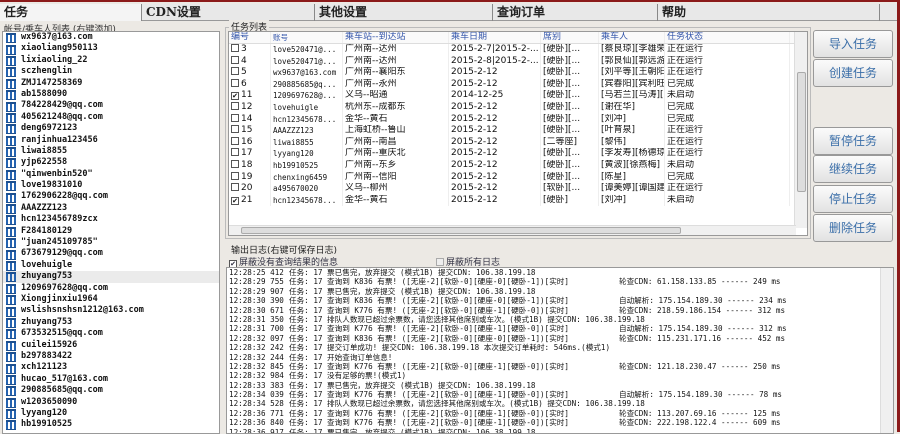  I want to click on account-item: lyyang120, so click(111, 414).